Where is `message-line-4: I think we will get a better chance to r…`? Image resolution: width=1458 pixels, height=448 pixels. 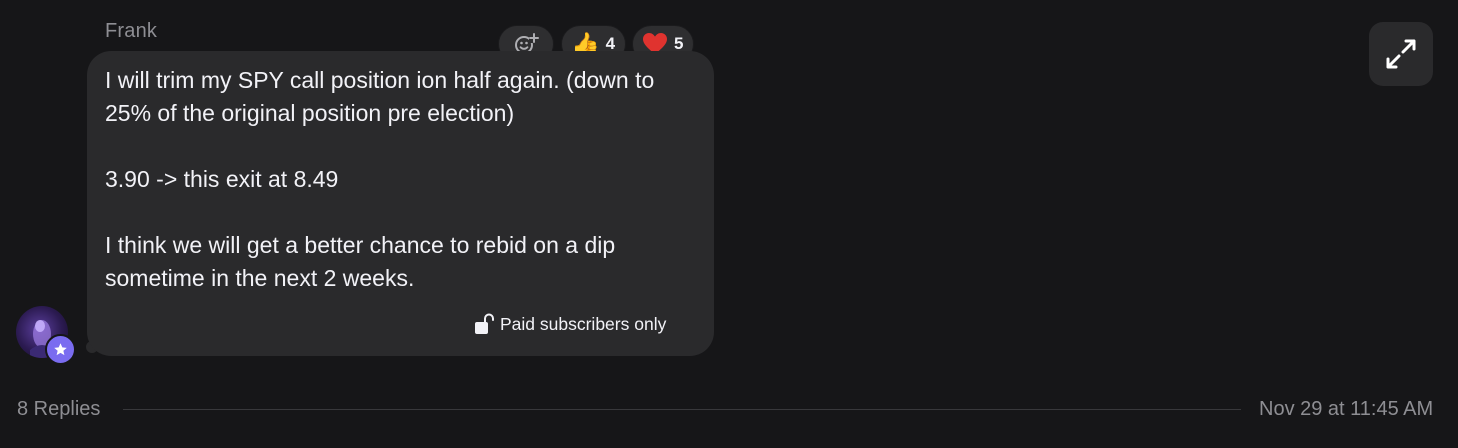
message-line-4: I think we will get a better chance to r… is located at coordinates (360, 245).